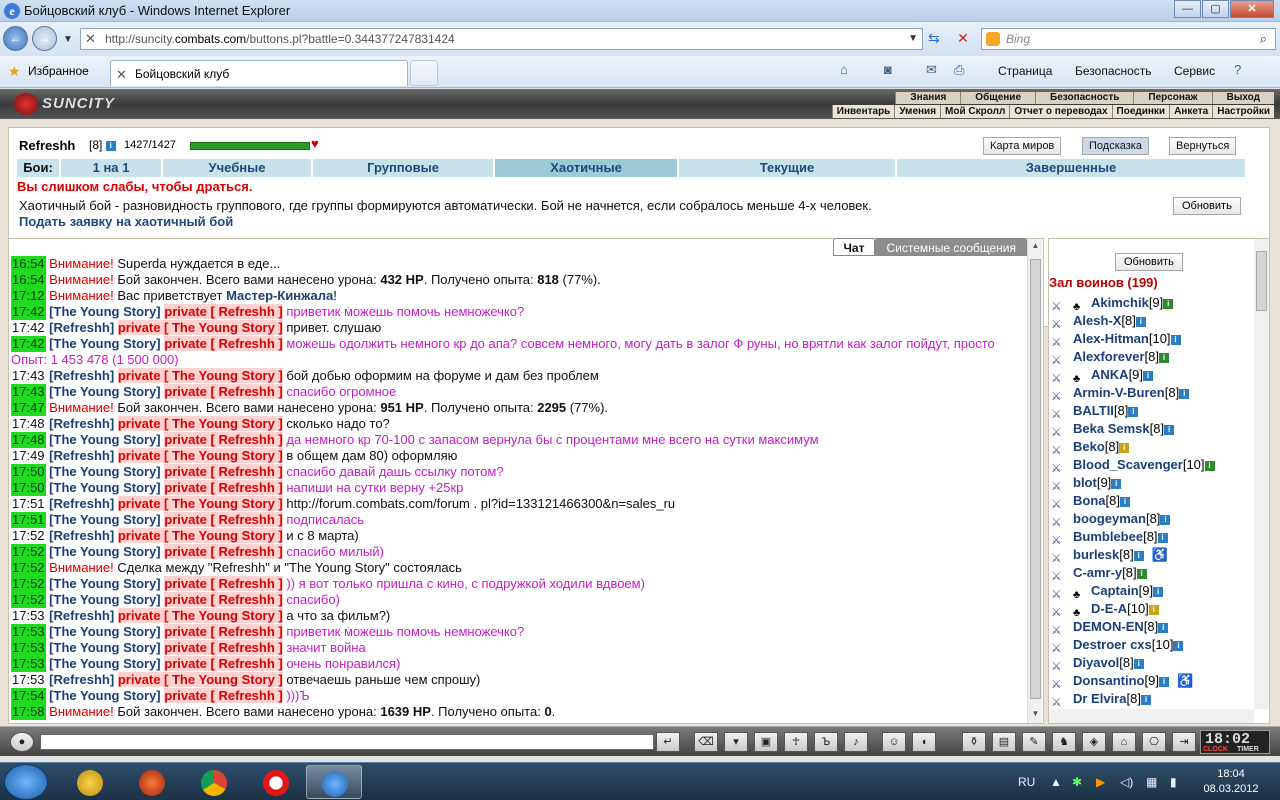 The image size is (1280, 800). I want to click on safety-menu: Безопасность, so click(1113, 71).